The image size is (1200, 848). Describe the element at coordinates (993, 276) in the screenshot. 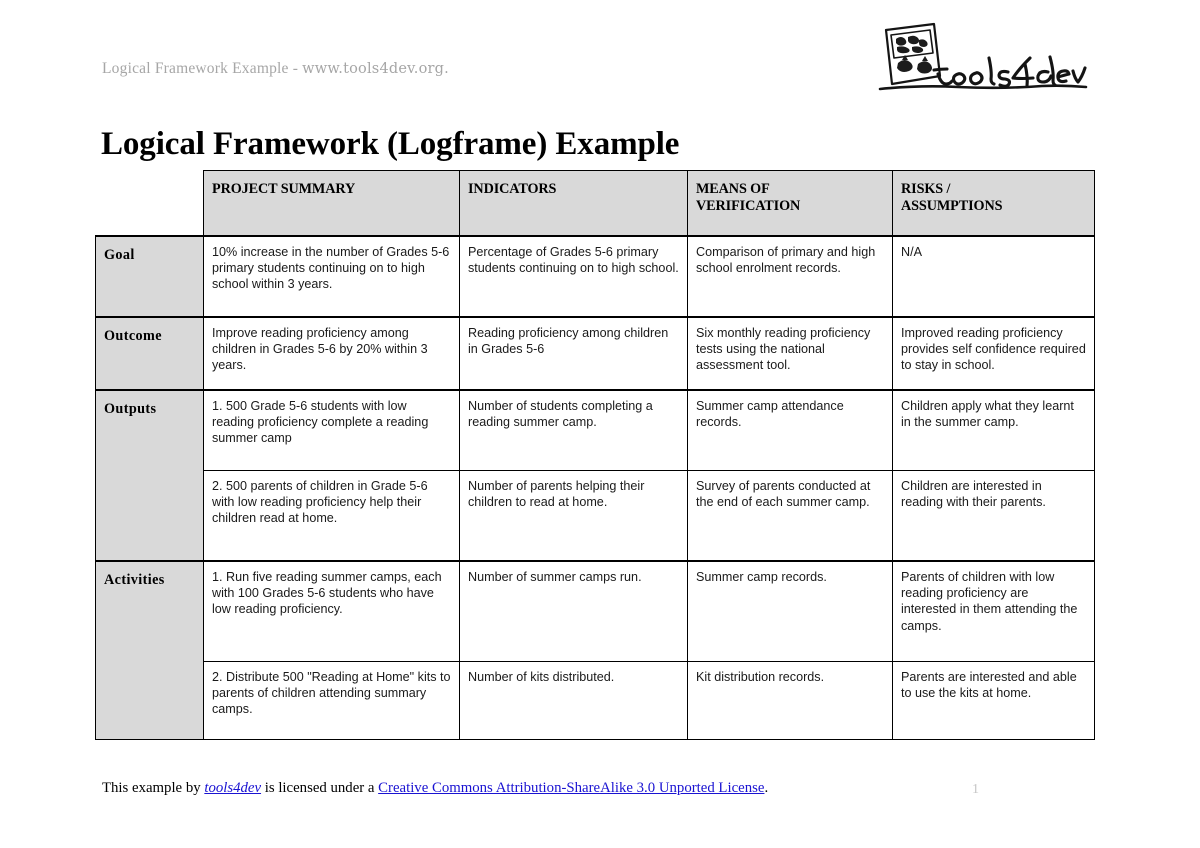

I see `cell-goal-risks: N/A` at that location.